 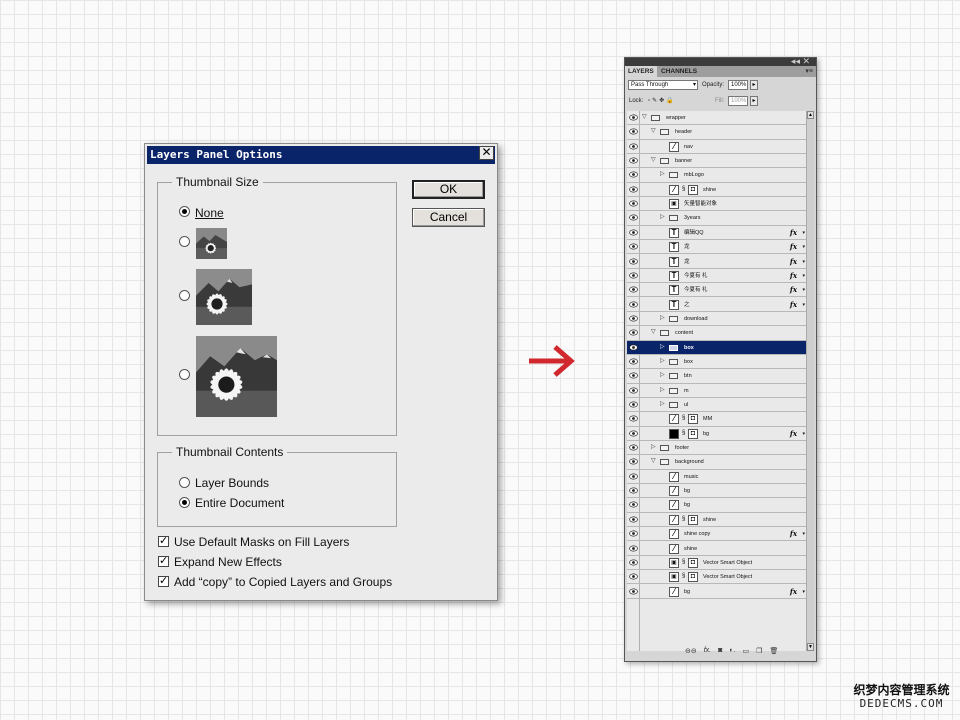 What do you see at coordinates (691, 652) in the screenshot?
I see `link-icon: ⊖⊖` at bounding box center [691, 652].